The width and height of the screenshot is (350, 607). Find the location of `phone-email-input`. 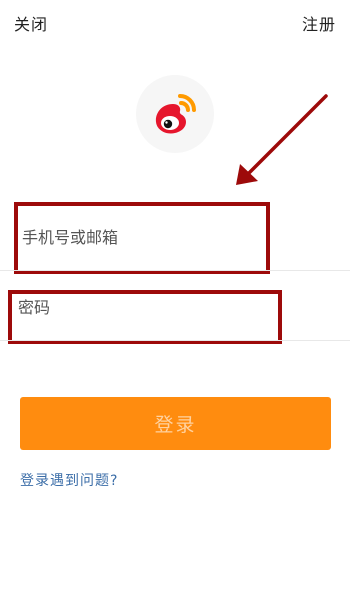

phone-email-input is located at coordinates (142, 237).